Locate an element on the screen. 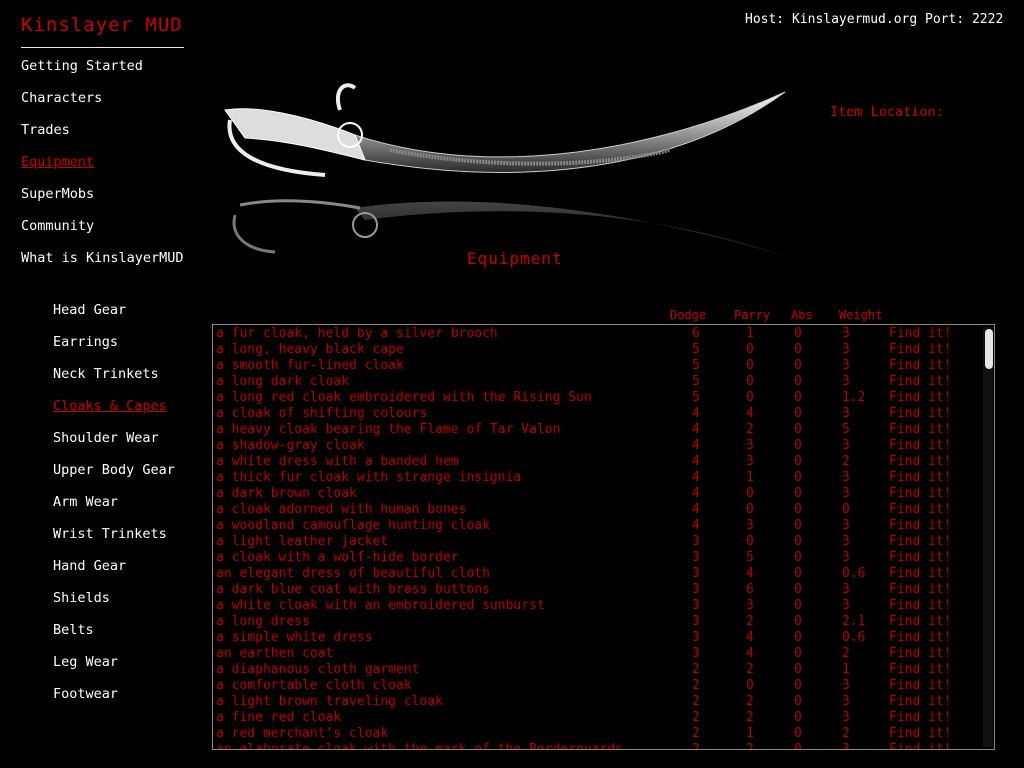  site-title: Kinslayer MUD is located at coordinates (102, 25).